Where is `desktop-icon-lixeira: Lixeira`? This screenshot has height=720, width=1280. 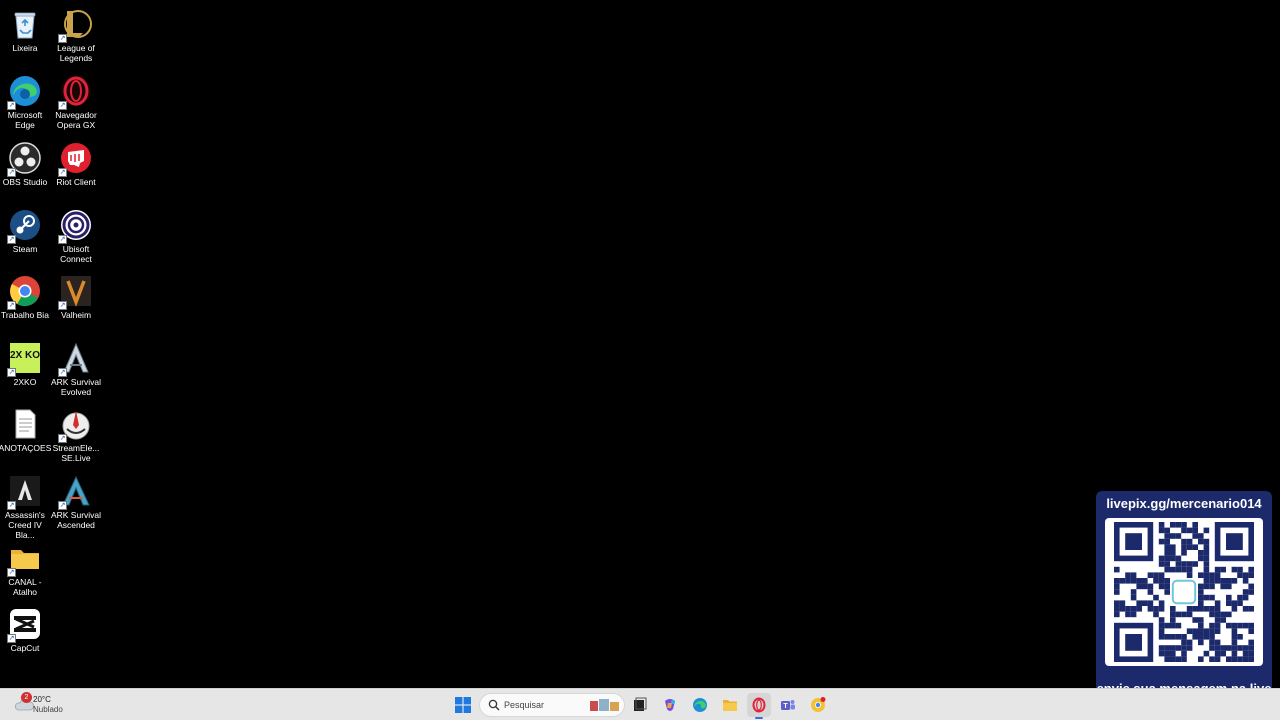
desktop-icon-lixeira: Lixeira is located at coordinates (25, 28).